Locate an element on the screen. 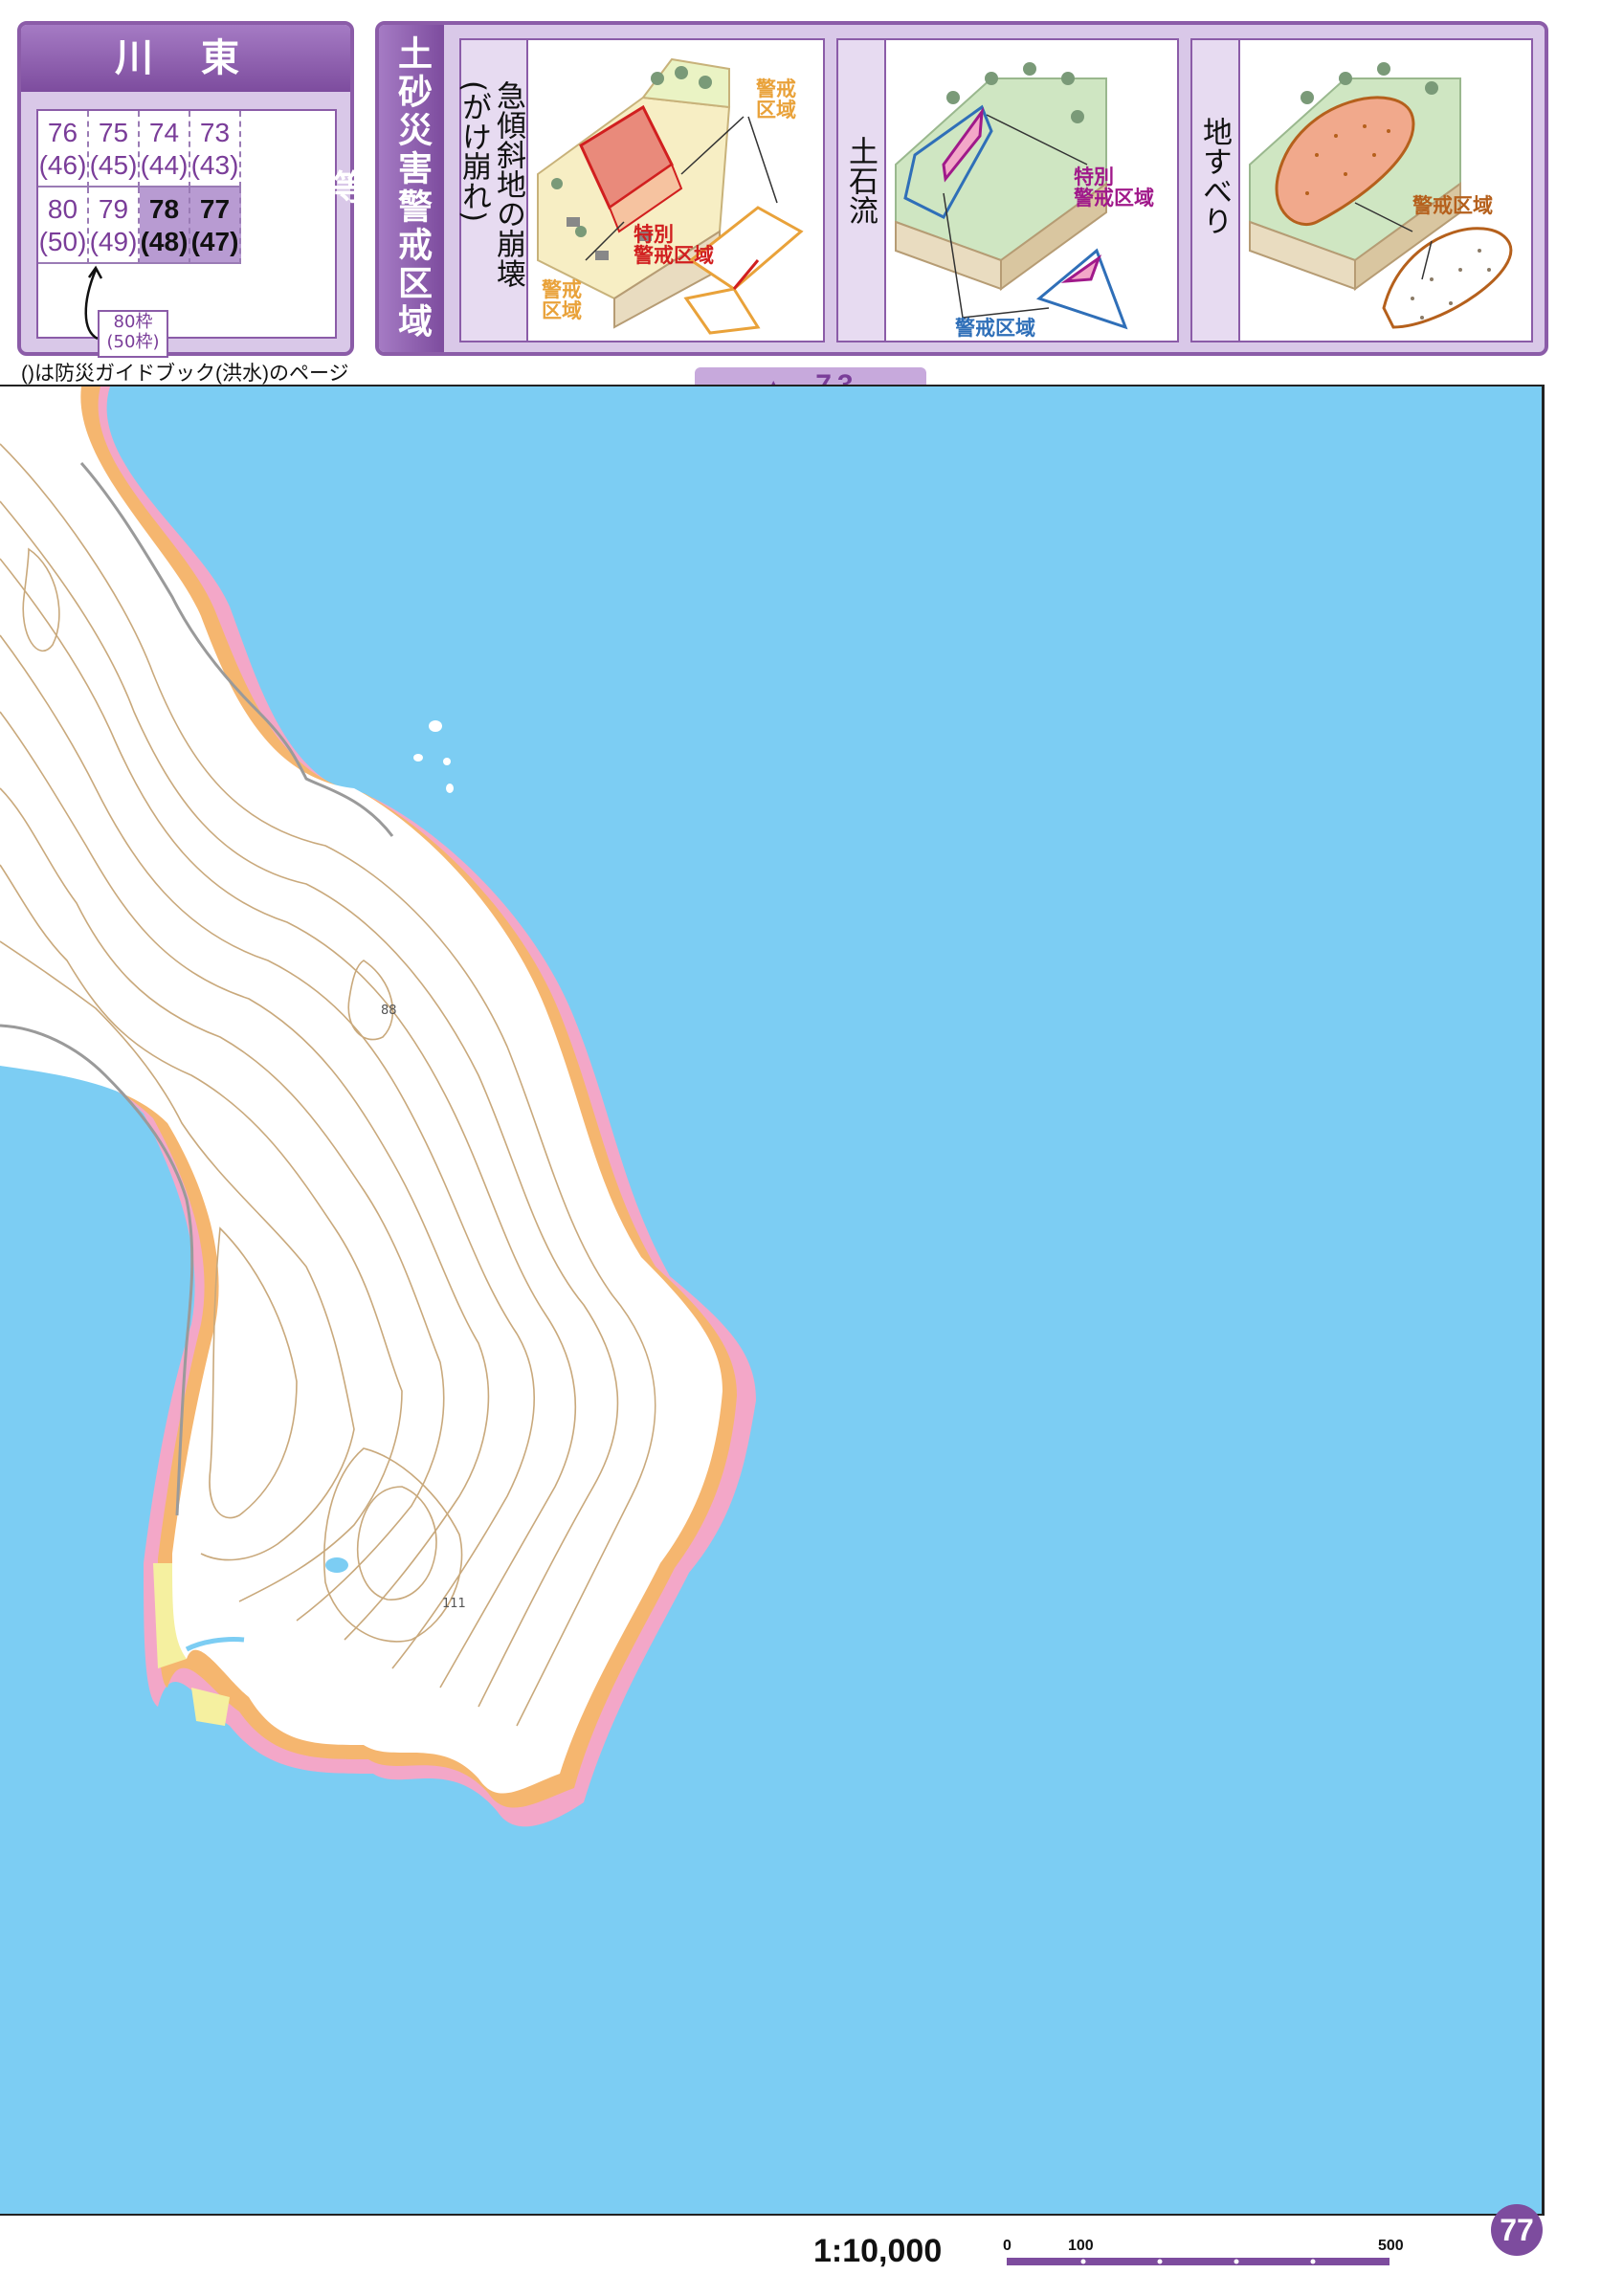 The image size is (1623, 2296). legend-label-cliff-line1: 急傾斜地の崩壊 is located at coordinates (508, 184).